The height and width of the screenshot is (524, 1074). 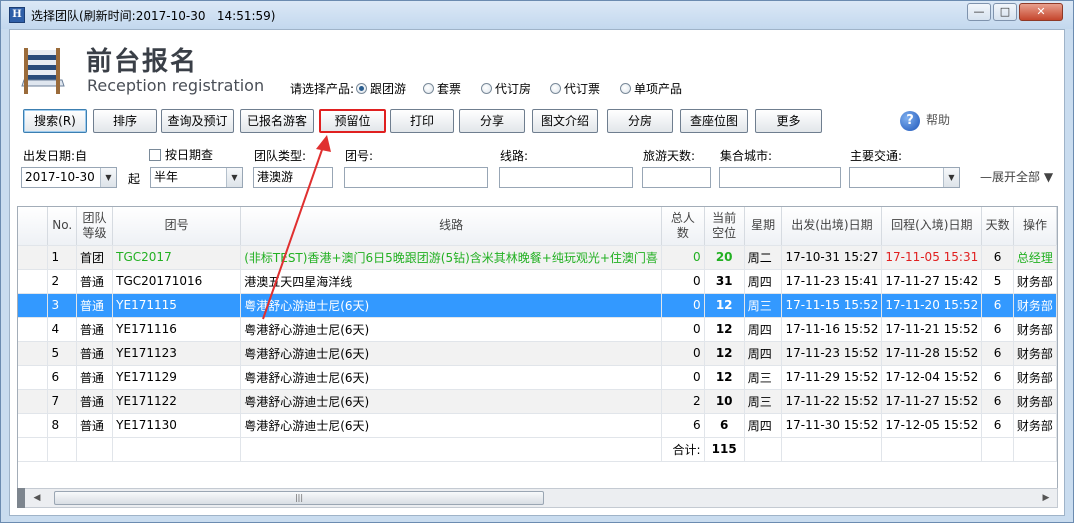 I want to click on print-button: 打印, so click(x=422, y=121).